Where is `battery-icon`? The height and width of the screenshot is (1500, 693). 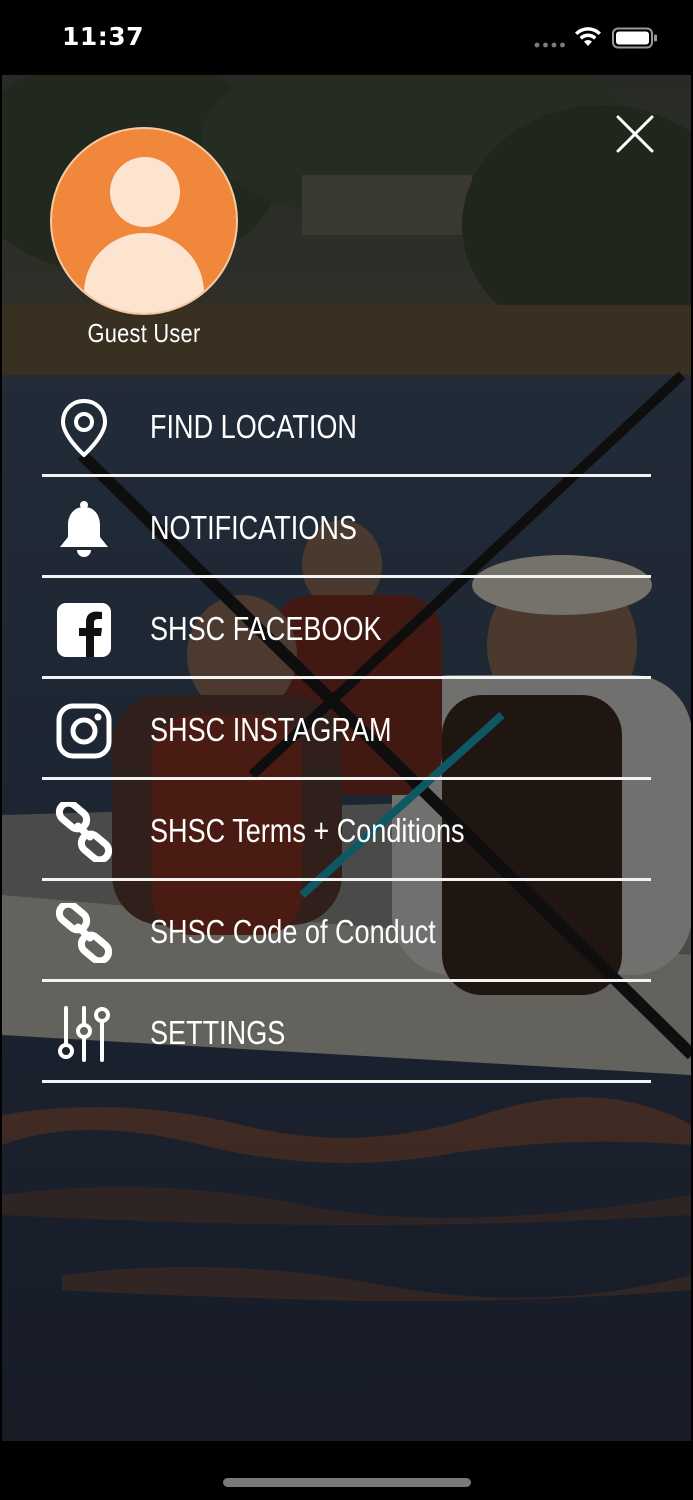
battery-icon is located at coordinates (634, 38).